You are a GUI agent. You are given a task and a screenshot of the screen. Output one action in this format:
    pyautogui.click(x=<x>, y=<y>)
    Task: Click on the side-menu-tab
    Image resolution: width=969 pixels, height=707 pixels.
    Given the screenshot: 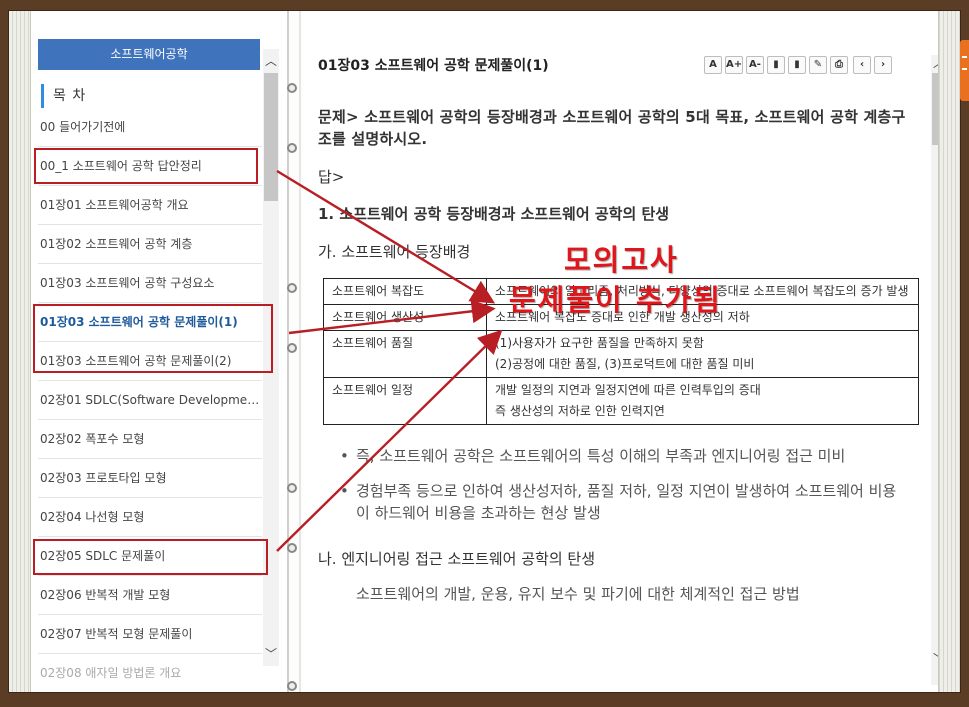 What is the action you would take?
    pyautogui.click(x=964, y=70)
    